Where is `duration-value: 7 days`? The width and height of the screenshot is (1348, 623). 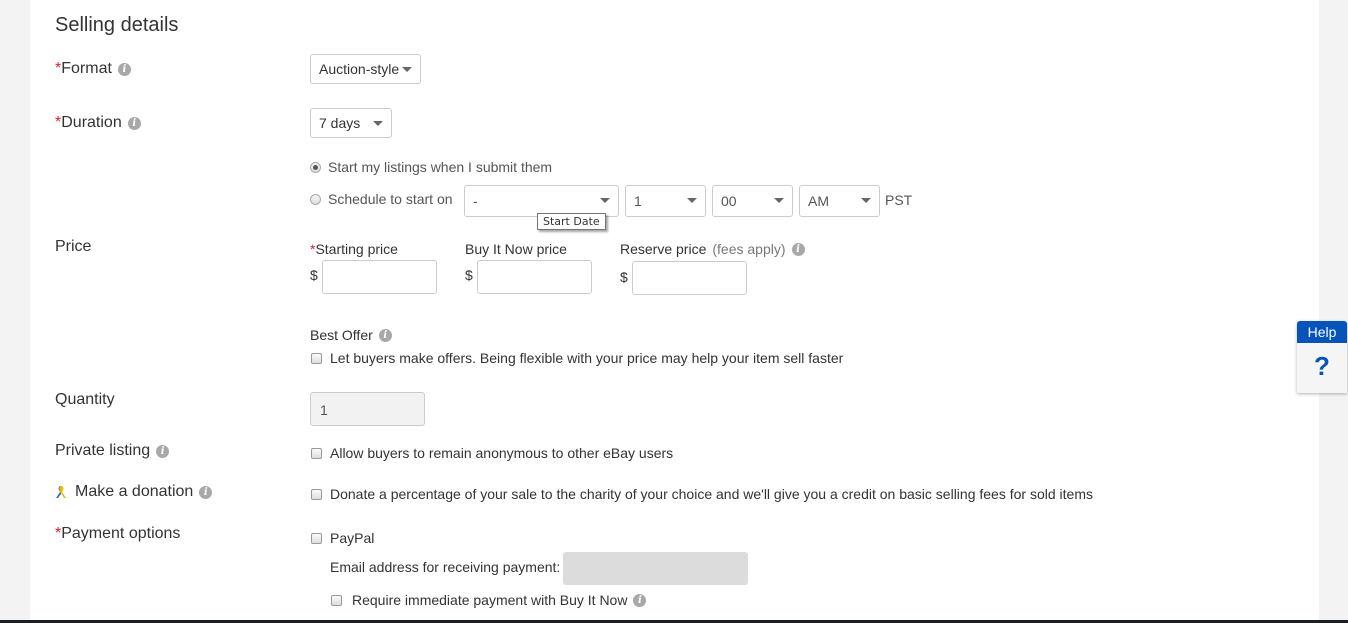
duration-value: 7 days is located at coordinates (340, 123).